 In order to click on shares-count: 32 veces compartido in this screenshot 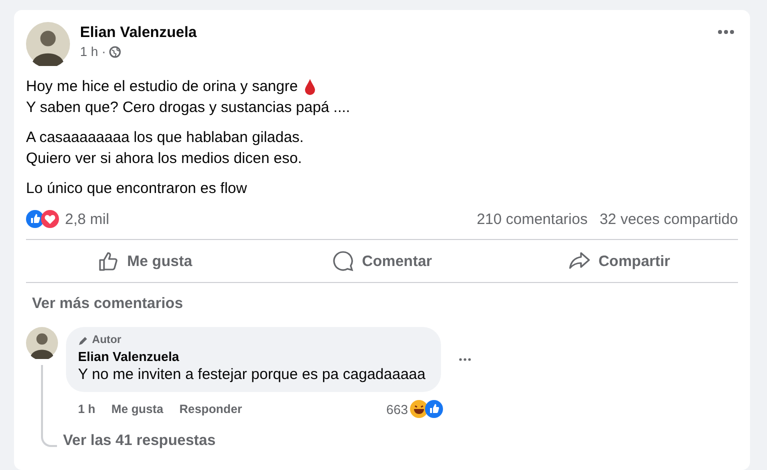, I will do `click(669, 219)`.